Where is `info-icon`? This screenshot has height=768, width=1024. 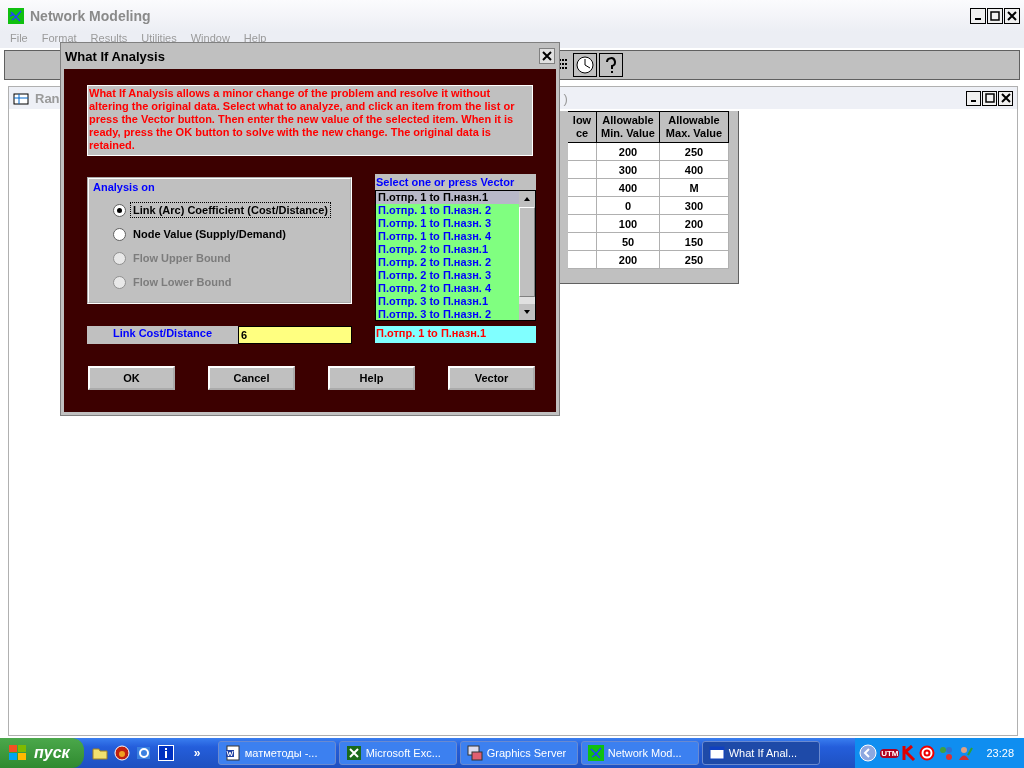 info-icon is located at coordinates (165, 753).